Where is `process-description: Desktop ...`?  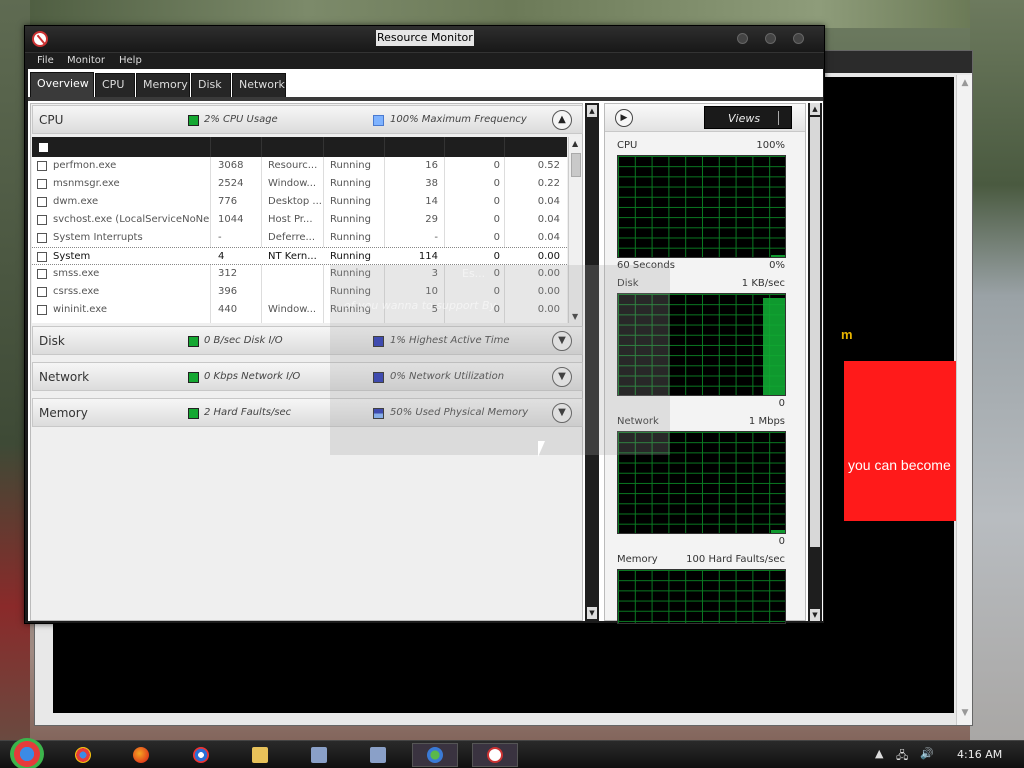
process-description: Desktop ... is located at coordinates (295, 201).